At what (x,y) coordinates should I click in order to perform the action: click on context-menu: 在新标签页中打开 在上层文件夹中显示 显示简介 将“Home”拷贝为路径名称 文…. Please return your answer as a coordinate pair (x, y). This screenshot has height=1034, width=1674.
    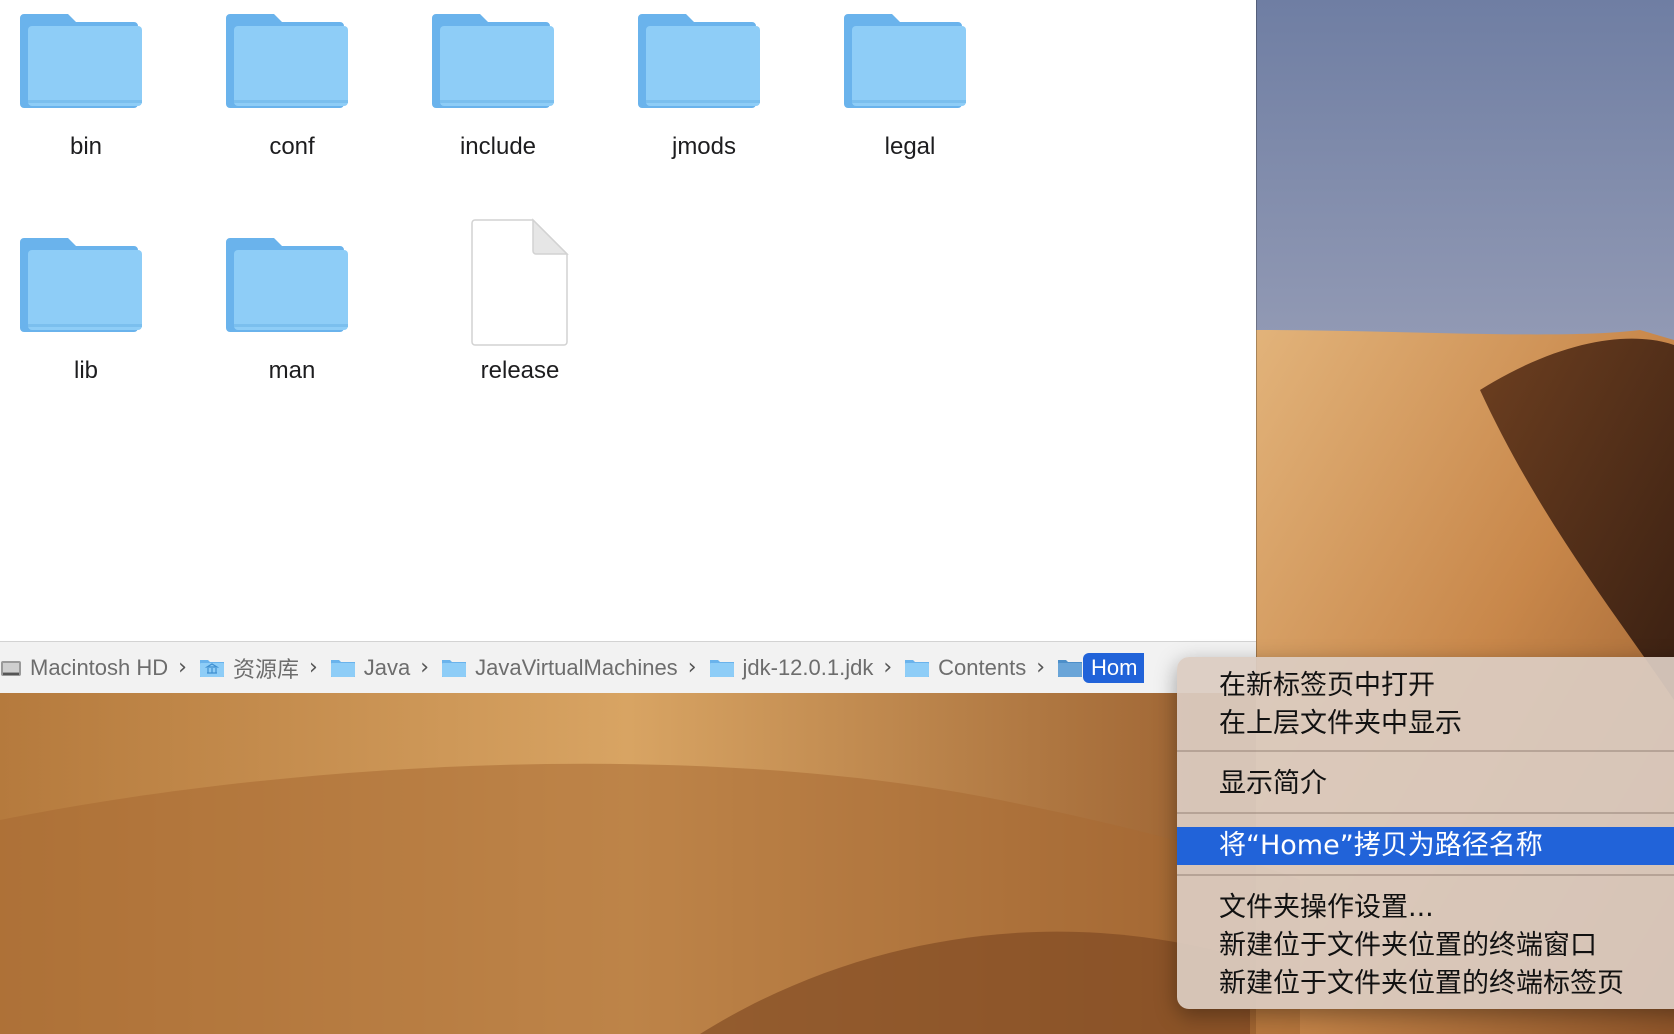
    Looking at the image, I should click on (1425, 833).